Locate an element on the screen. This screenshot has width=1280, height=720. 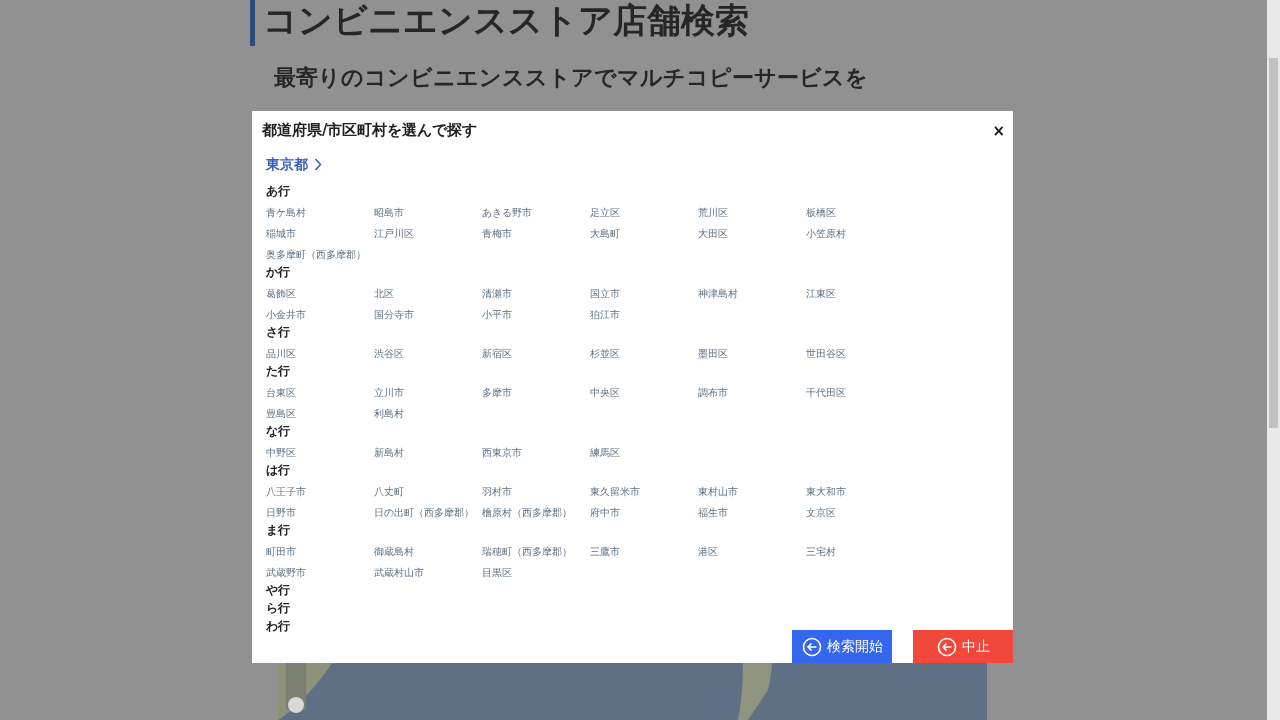
city-link: 台東区 is located at coordinates (281, 392).